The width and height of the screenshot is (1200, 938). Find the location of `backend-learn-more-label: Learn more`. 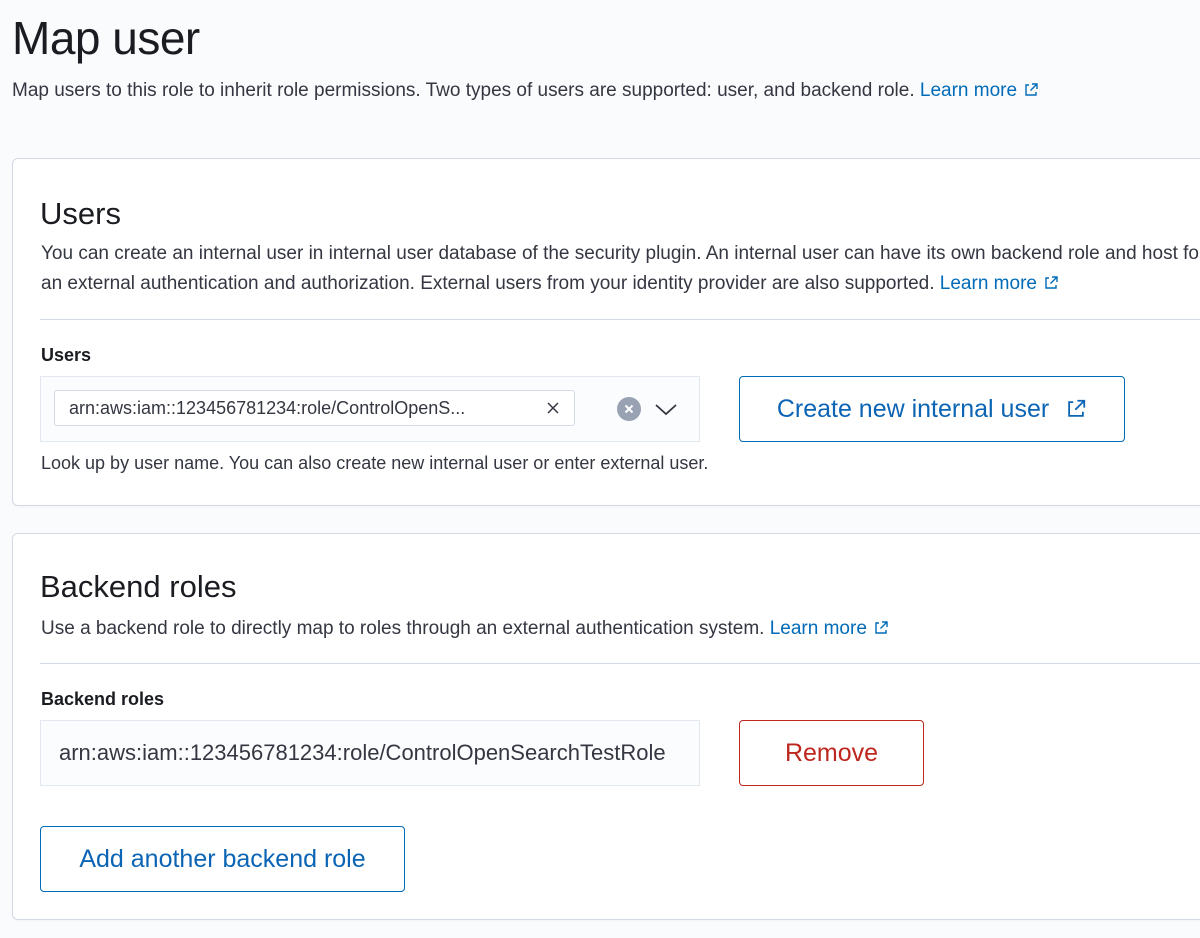

backend-learn-more-label: Learn more is located at coordinates (818, 628).